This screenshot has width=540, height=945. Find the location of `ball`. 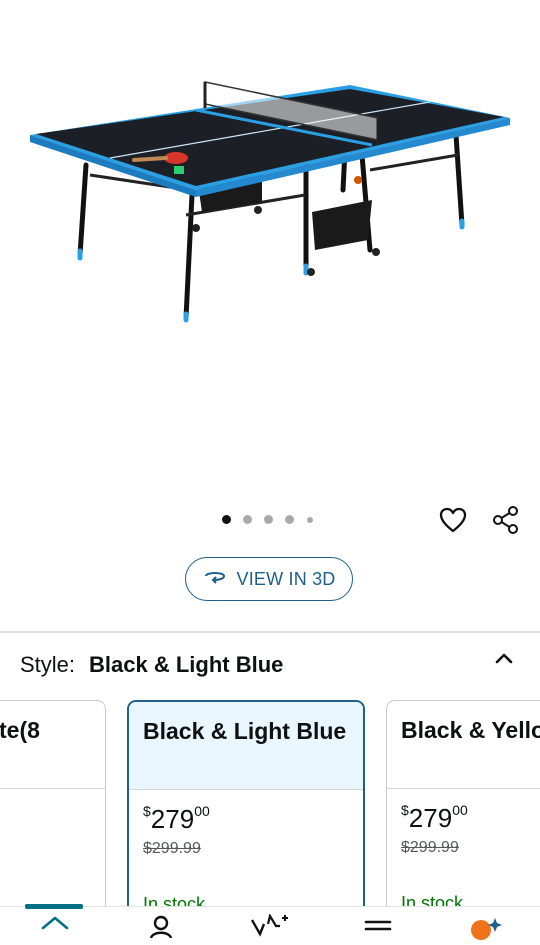

ball is located at coordinates (358, 180).